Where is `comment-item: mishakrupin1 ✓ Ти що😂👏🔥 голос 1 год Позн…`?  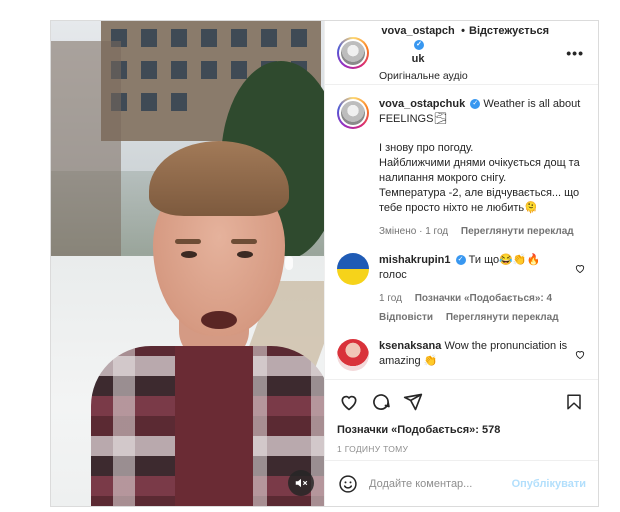 comment-item: mishakrupin1 ✓ Ти що😂👏🔥 голос 1 год Позн… is located at coordinates (461, 289).